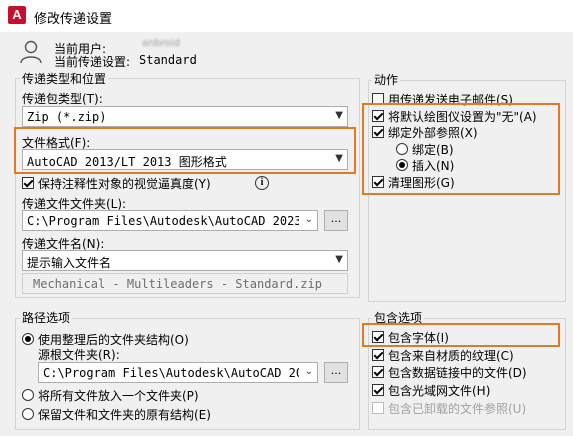 This screenshot has width=573, height=436. What do you see at coordinates (433, 166) in the screenshot?
I see `insert-label: 插入(N)` at bounding box center [433, 166].